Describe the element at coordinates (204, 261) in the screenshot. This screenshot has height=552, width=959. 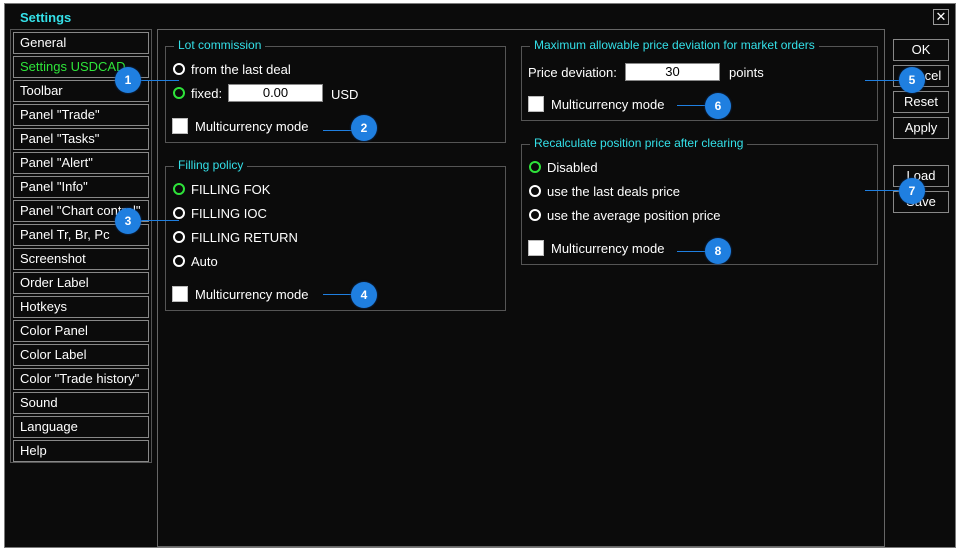
I see `radio-label: Auto` at that location.